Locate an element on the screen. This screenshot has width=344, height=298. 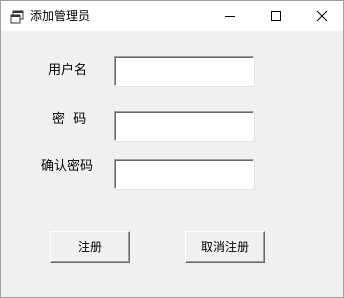
title-bar: 添加管理员 is located at coordinates (172, 16).